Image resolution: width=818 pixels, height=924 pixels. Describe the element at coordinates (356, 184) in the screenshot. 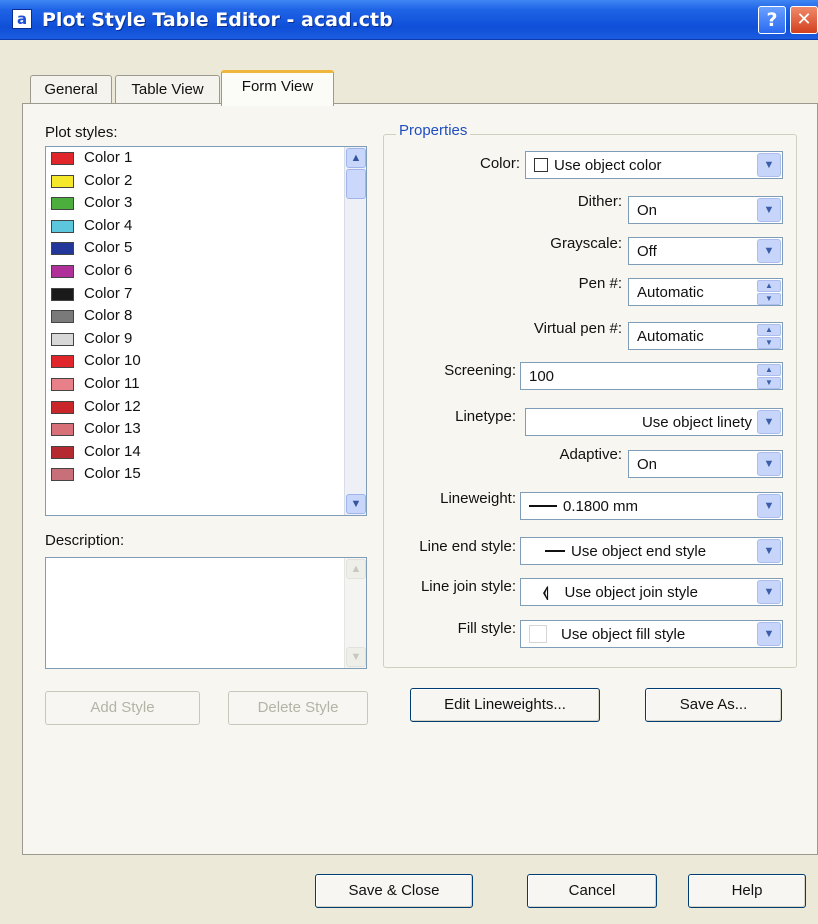

I see `scrollbar-thumb` at that location.